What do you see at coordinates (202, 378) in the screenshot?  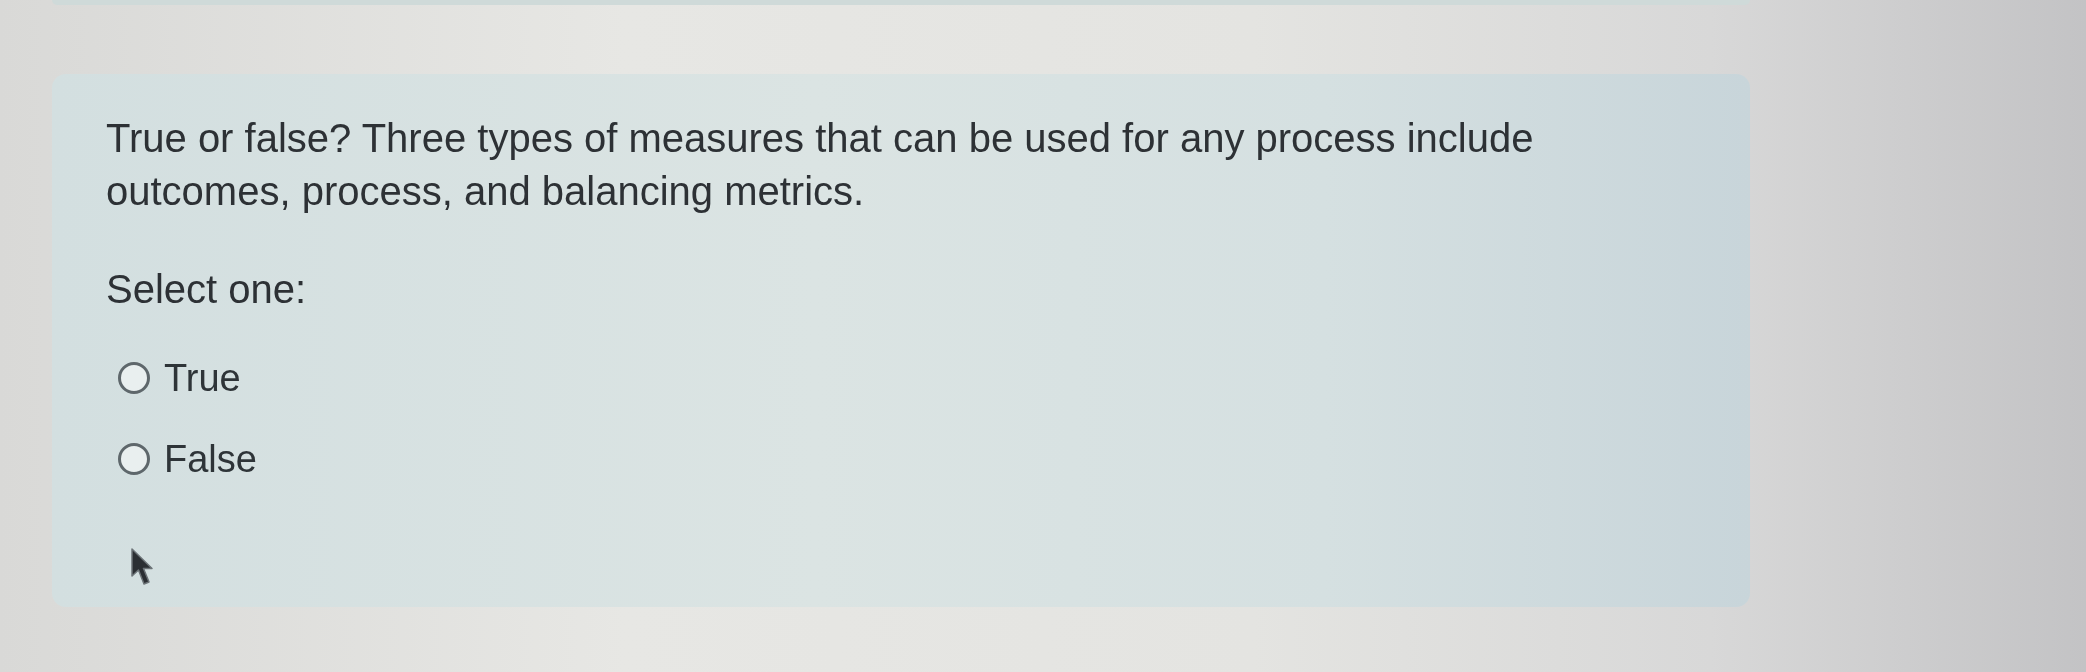 I see `option-label: True` at bounding box center [202, 378].